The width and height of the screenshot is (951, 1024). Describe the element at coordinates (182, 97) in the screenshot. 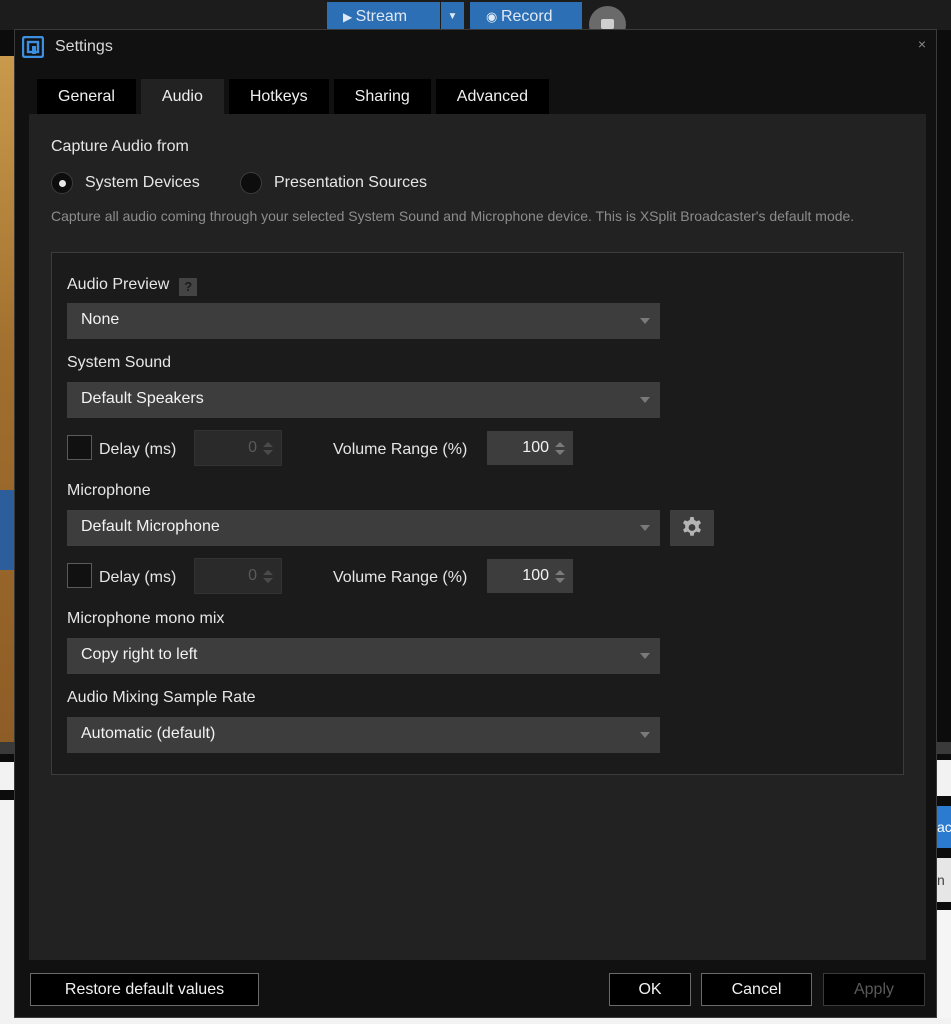

I see `tab-audio: Audio` at that location.